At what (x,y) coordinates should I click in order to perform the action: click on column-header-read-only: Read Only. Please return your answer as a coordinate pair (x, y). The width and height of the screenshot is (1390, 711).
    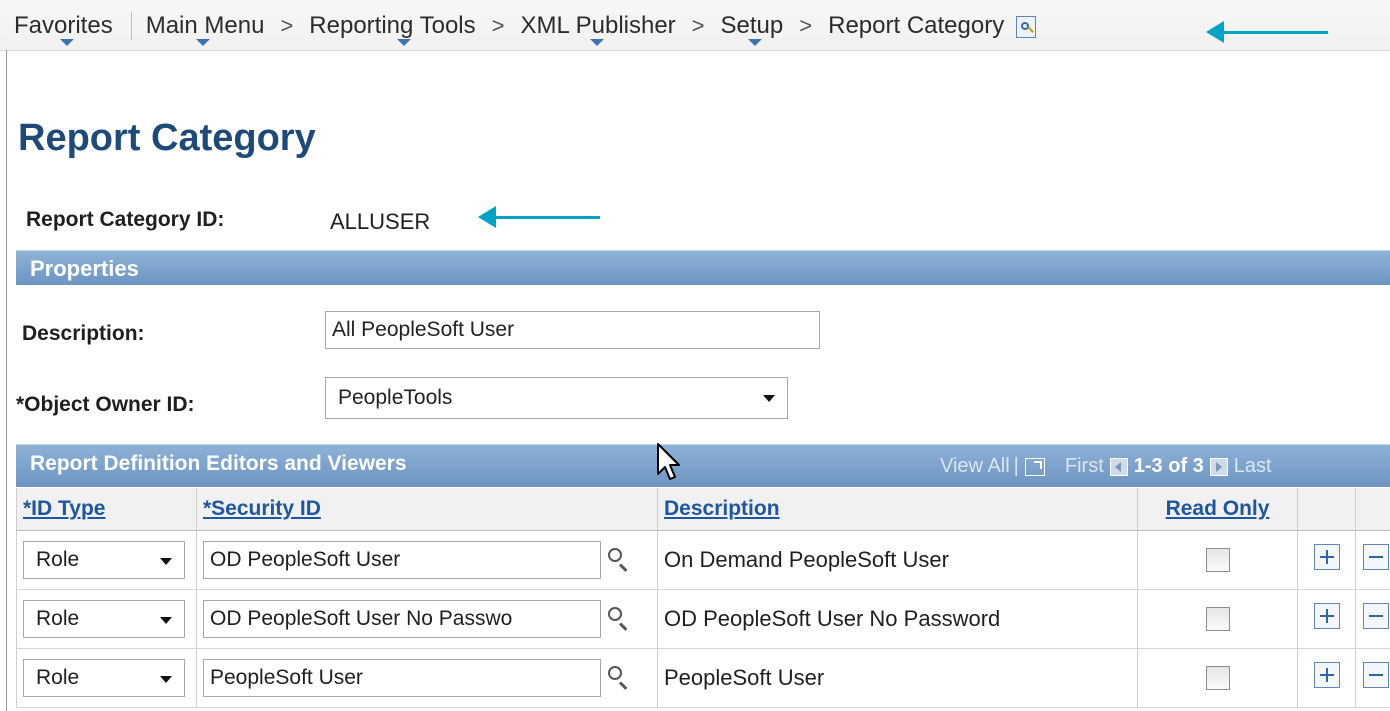
    Looking at the image, I should click on (1217, 509).